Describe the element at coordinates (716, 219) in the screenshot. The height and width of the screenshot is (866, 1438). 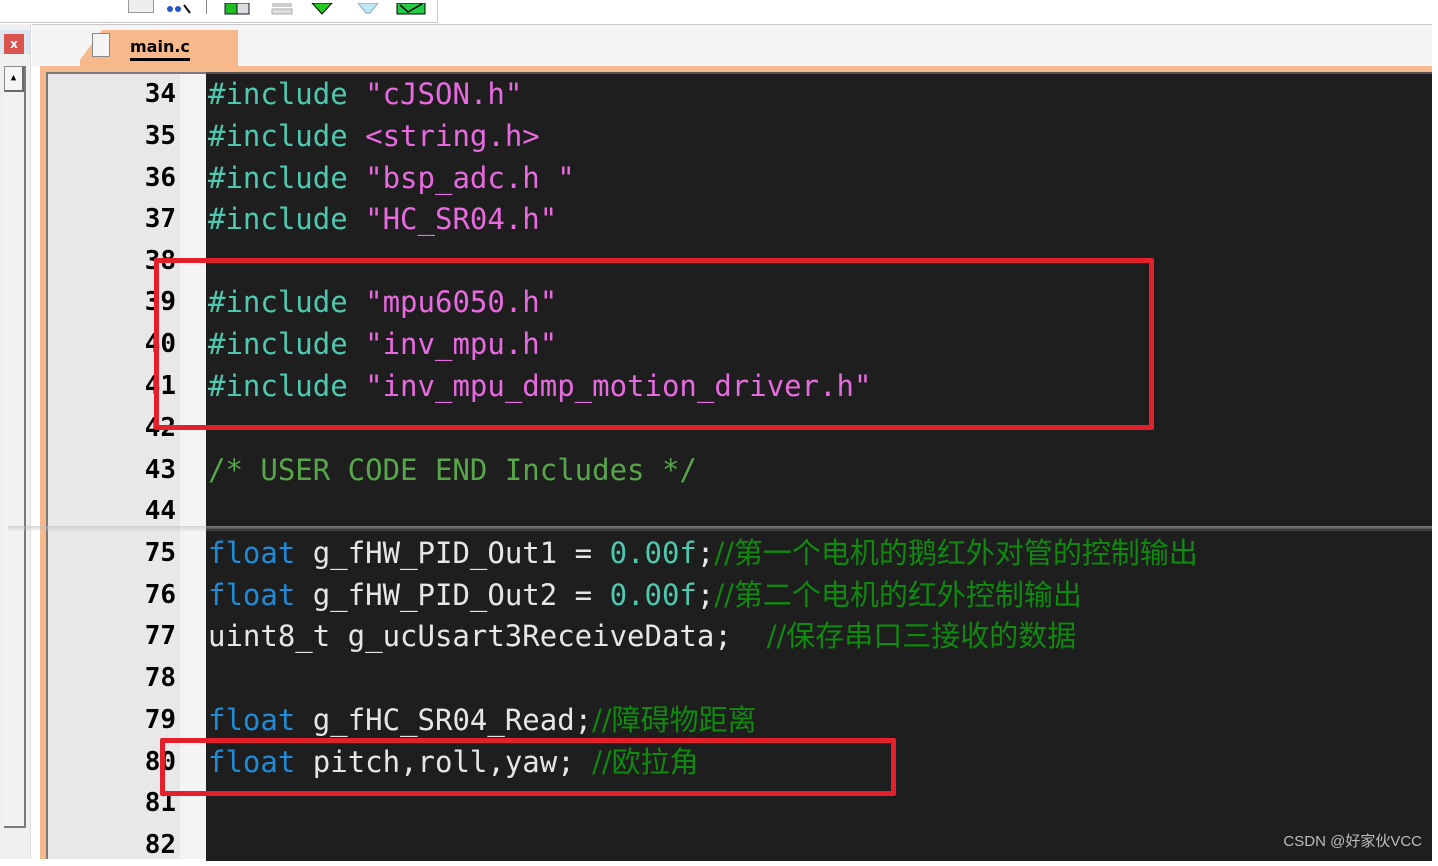
I see `code-line: 37 #include "HC_SR04.h"` at that location.